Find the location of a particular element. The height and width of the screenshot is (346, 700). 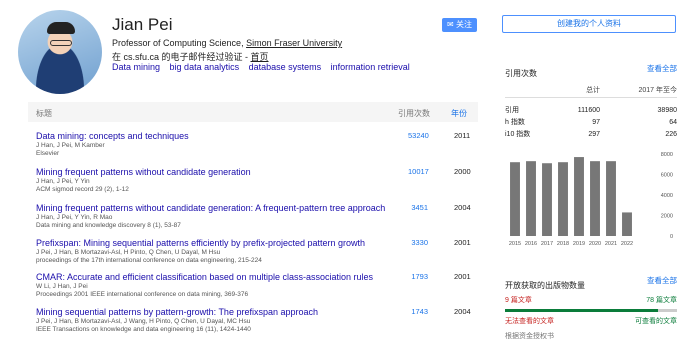

article-authors: W Li, J Han, J Pei is located at coordinates (62, 286).